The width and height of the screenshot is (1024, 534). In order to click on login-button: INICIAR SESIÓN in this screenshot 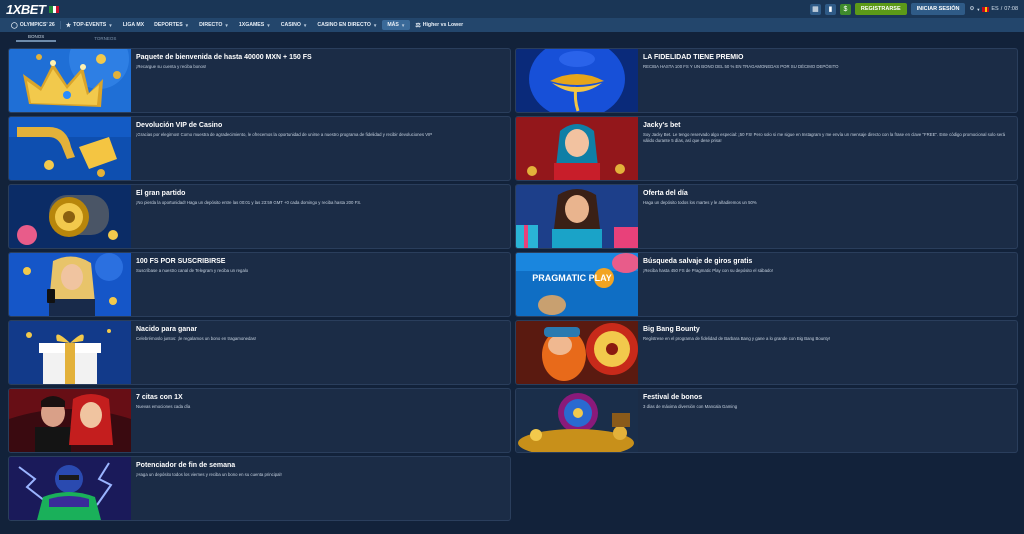, I will do `click(938, 9)`.